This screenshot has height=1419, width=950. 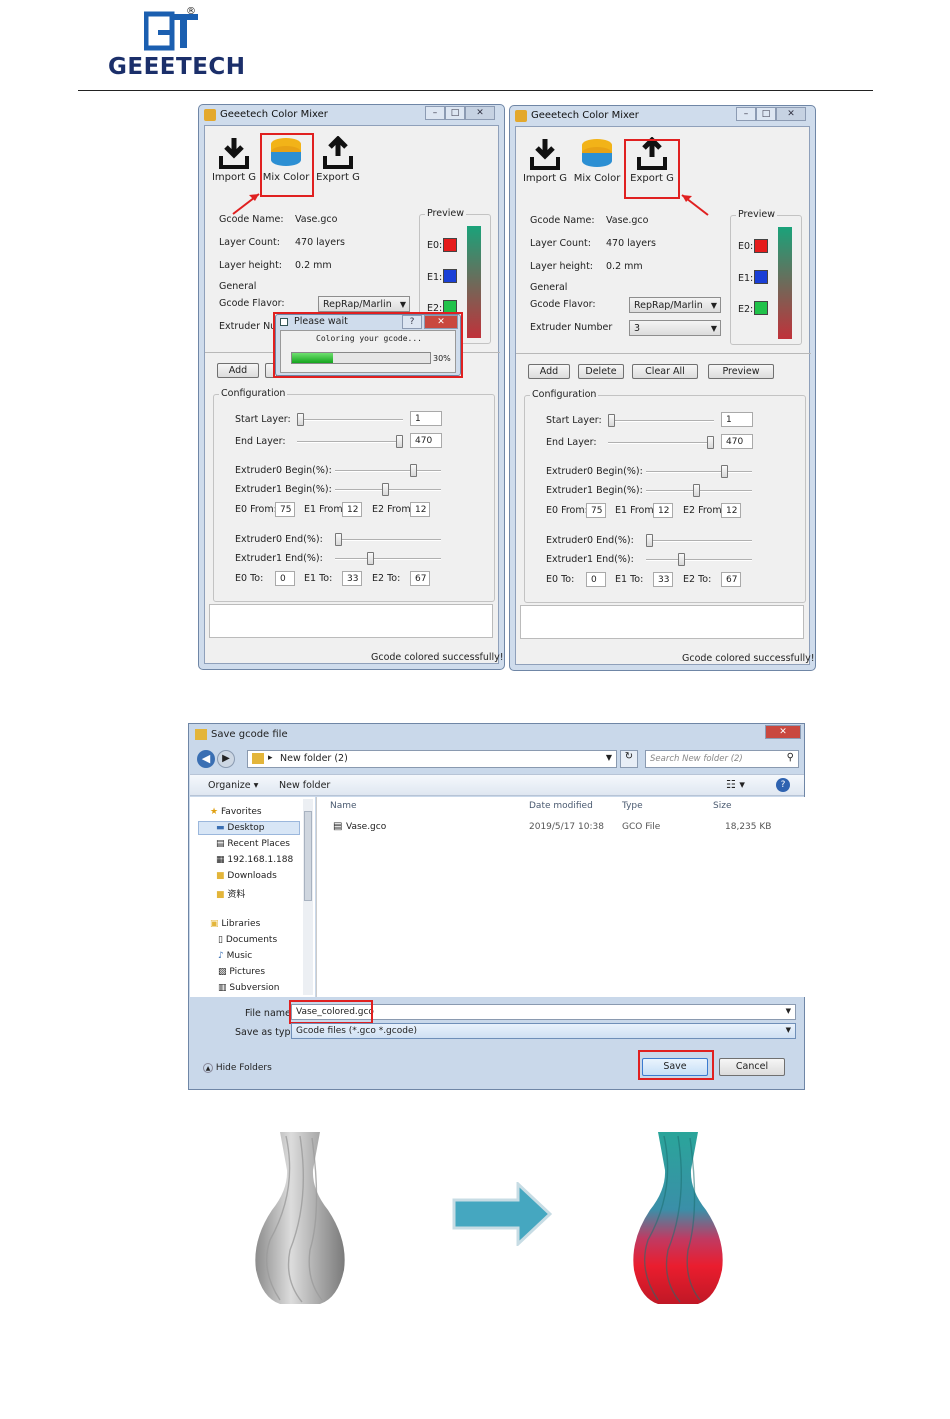 I want to click on size-column-header: Size, so click(x=722, y=806).